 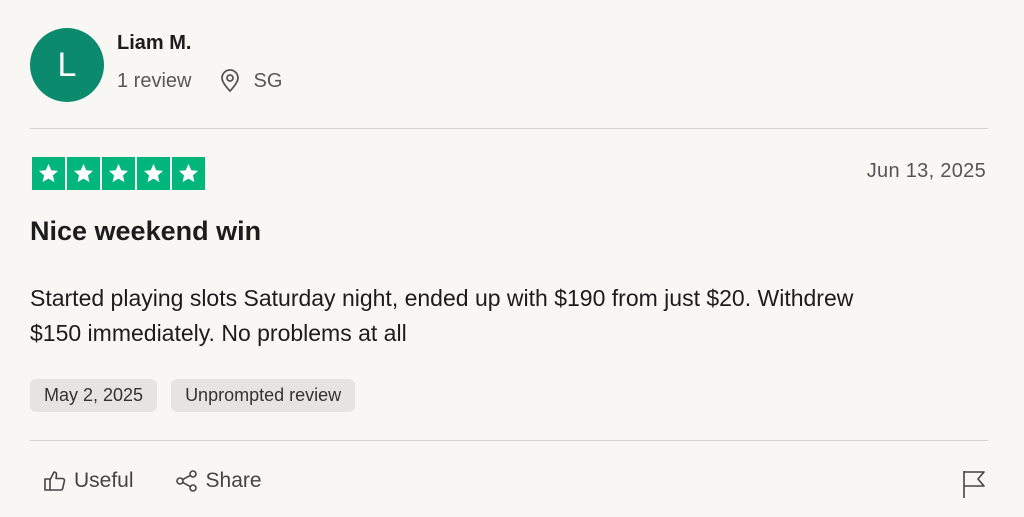 What do you see at coordinates (233, 480) in the screenshot?
I see `share-label: Share` at bounding box center [233, 480].